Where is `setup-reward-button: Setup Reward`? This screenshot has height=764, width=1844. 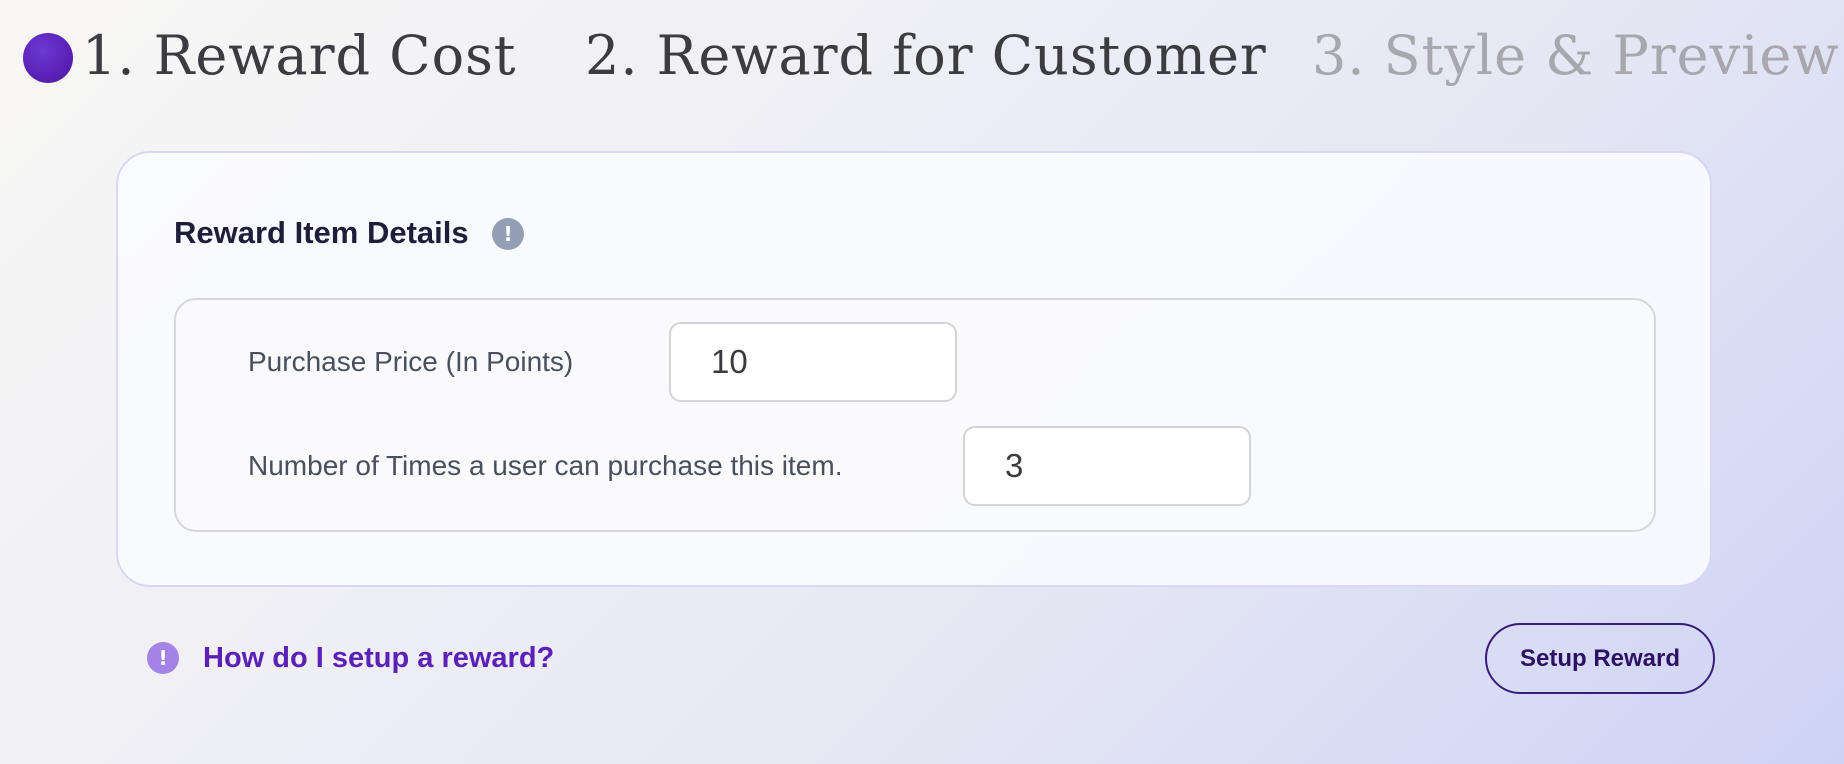
setup-reward-button: Setup Reward is located at coordinates (1600, 658).